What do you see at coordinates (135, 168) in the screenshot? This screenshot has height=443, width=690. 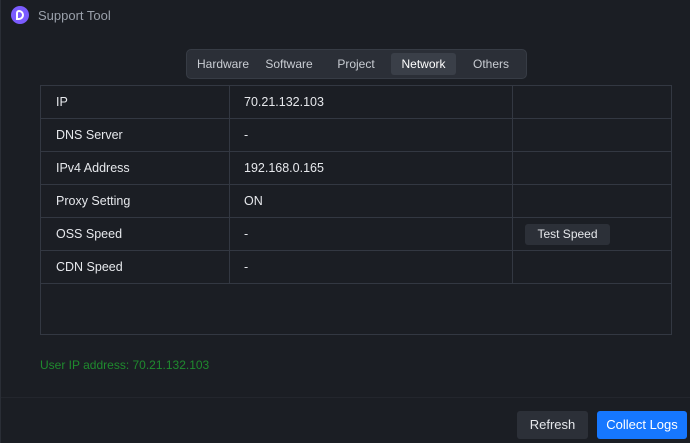 I see `row-name: IPv4 Address` at bounding box center [135, 168].